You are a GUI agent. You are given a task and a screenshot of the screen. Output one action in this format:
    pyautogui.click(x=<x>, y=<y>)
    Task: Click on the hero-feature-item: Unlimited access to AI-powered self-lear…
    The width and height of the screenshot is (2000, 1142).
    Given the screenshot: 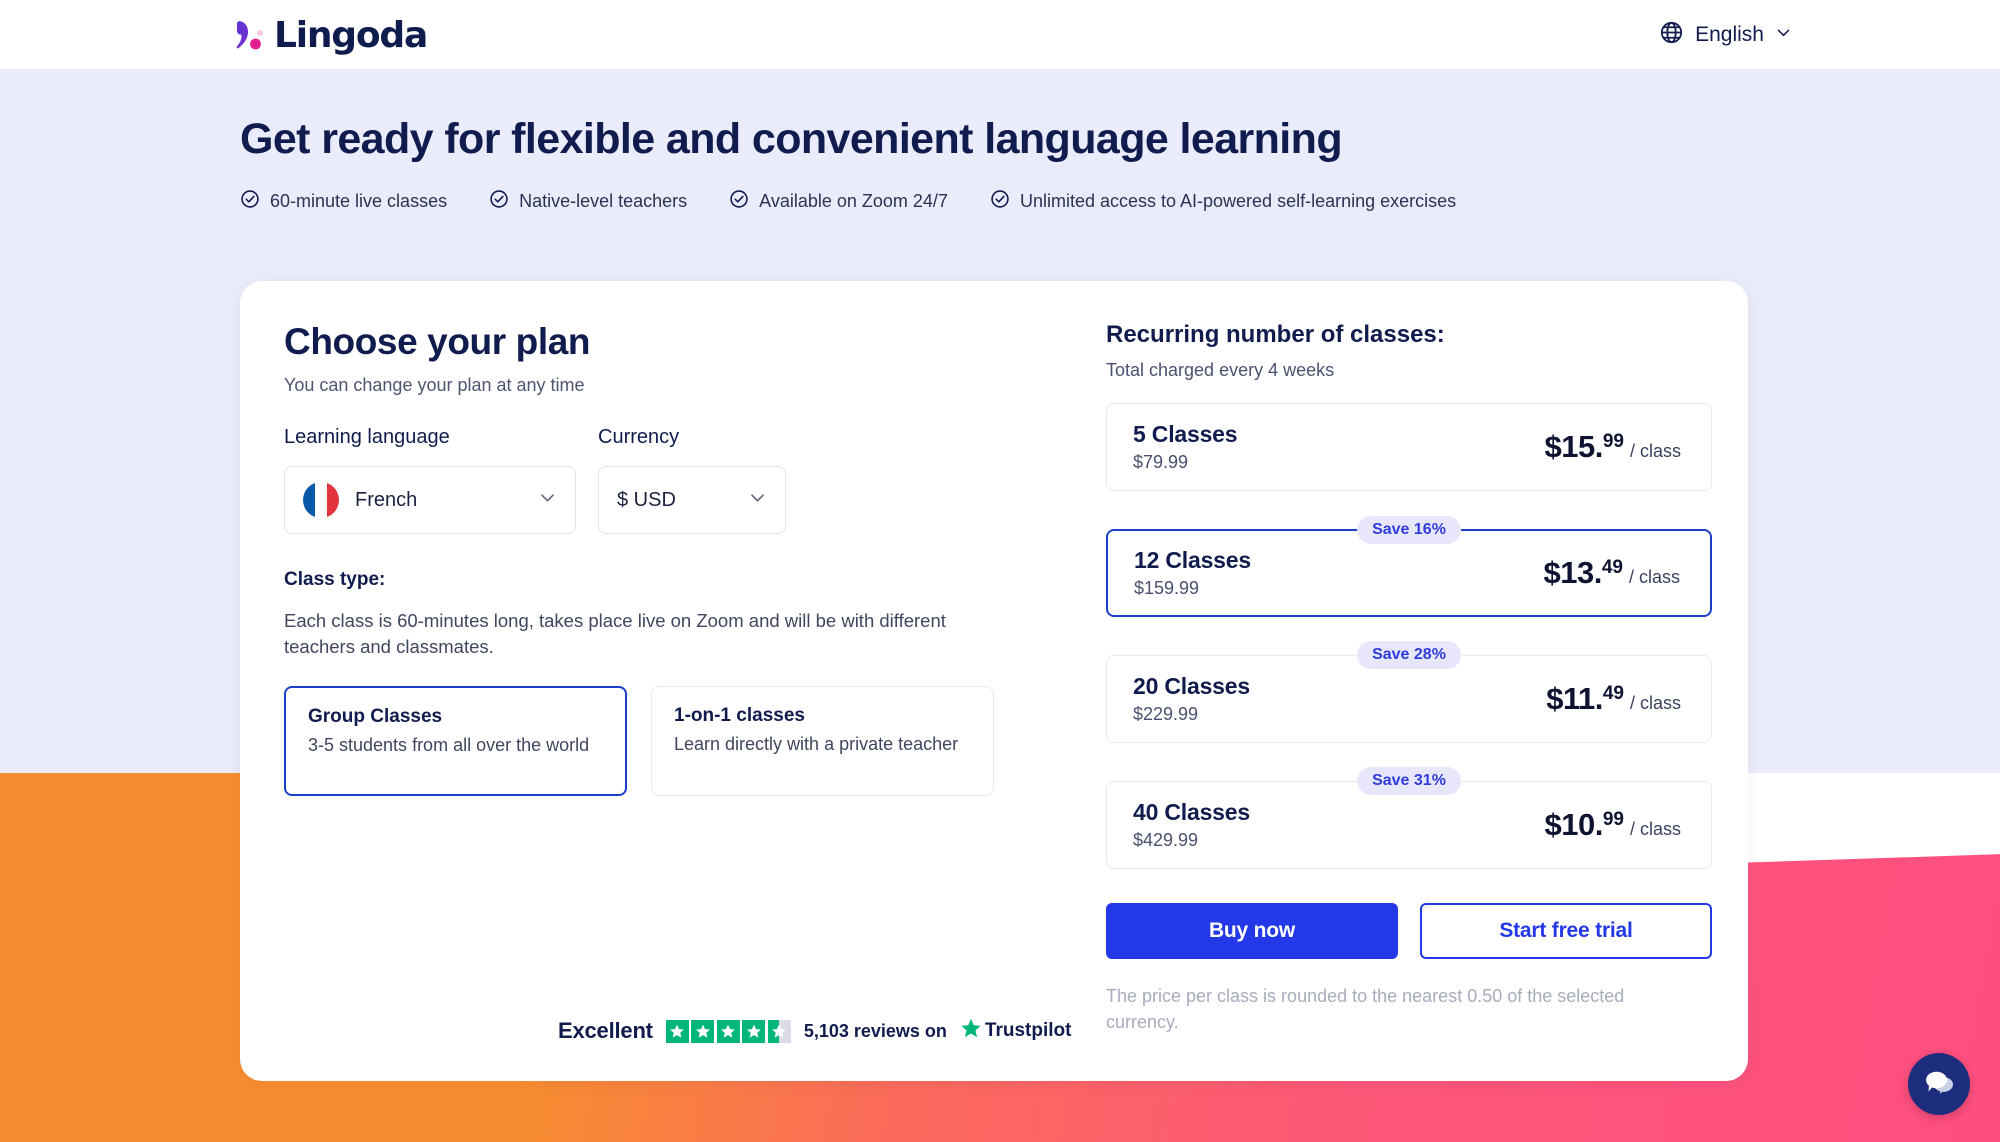 What is the action you would take?
    pyautogui.click(x=1223, y=201)
    